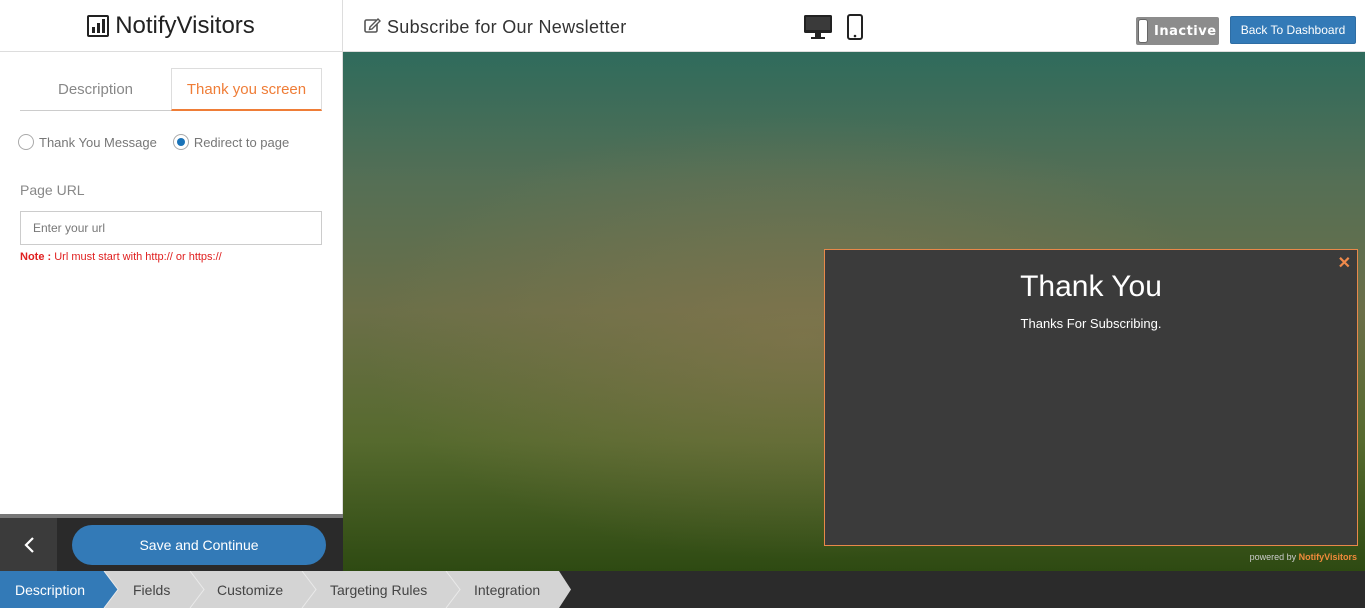  I want to click on chevron-left-icon, so click(28, 544).